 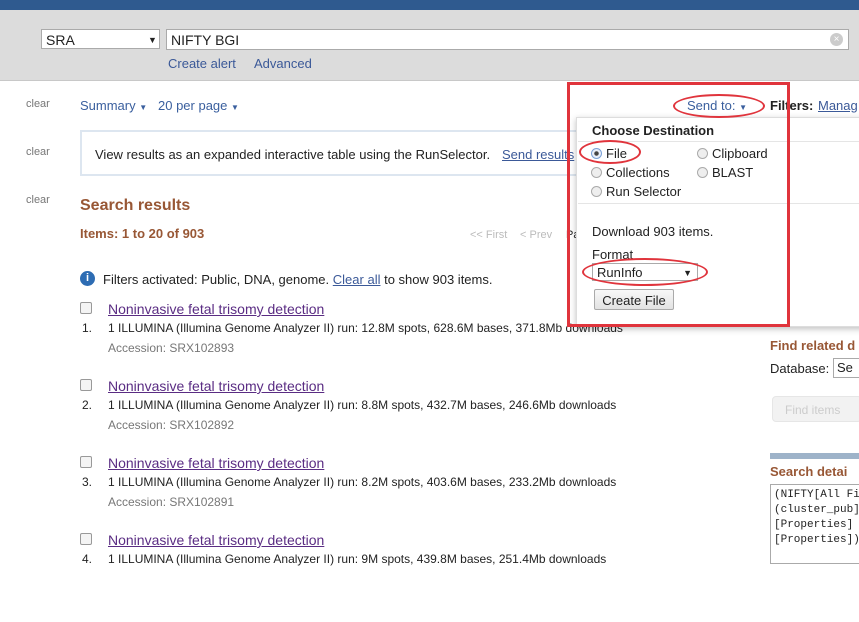 What do you see at coordinates (813, 410) in the screenshot?
I see `find-items-label: Find items` at bounding box center [813, 410].